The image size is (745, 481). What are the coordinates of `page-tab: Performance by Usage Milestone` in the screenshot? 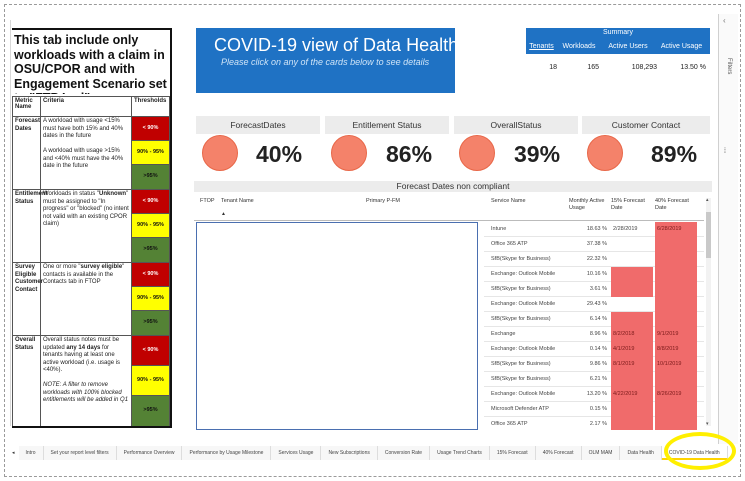 It's located at (227, 453).